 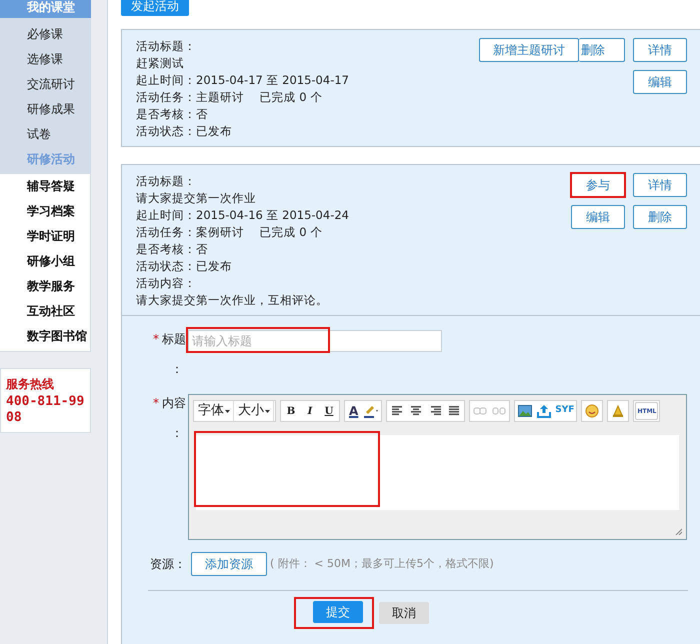 What do you see at coordinates (254, 411) in the screenshot?
I see `font-dropdown: 大小` at bounding box center [254, 411].